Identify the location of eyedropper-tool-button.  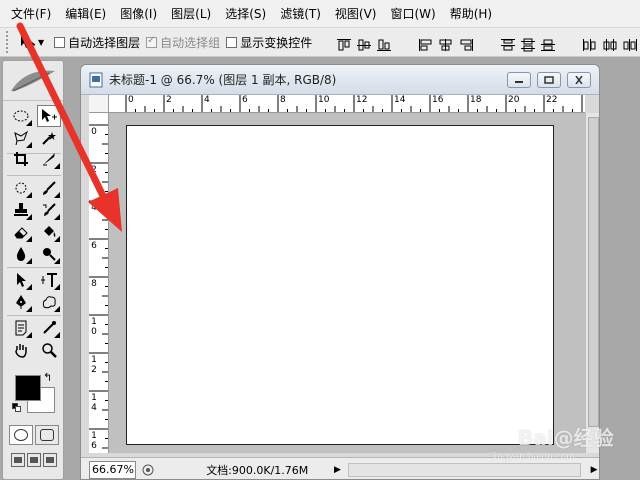
(49, 328).